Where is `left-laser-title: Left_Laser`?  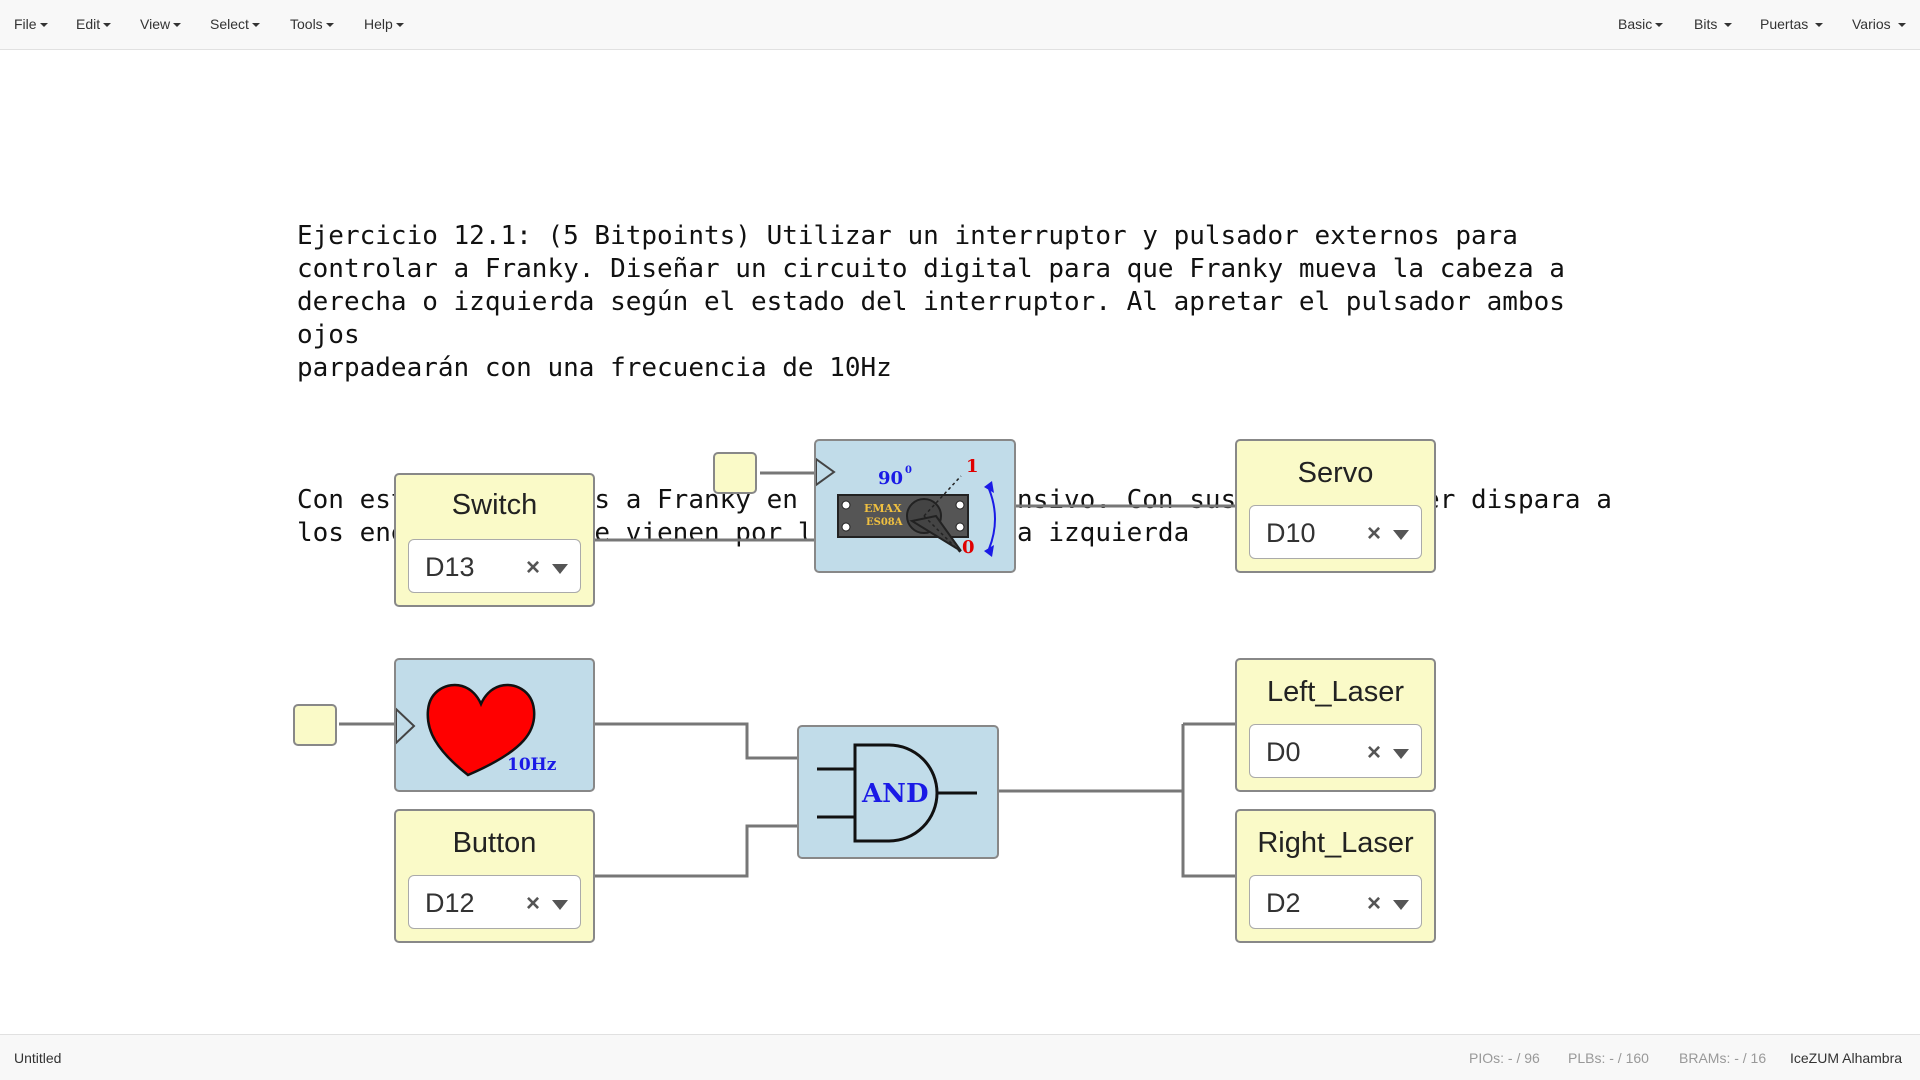 left-laser-title: Left_Laser is located at coordinates (1335, 692).